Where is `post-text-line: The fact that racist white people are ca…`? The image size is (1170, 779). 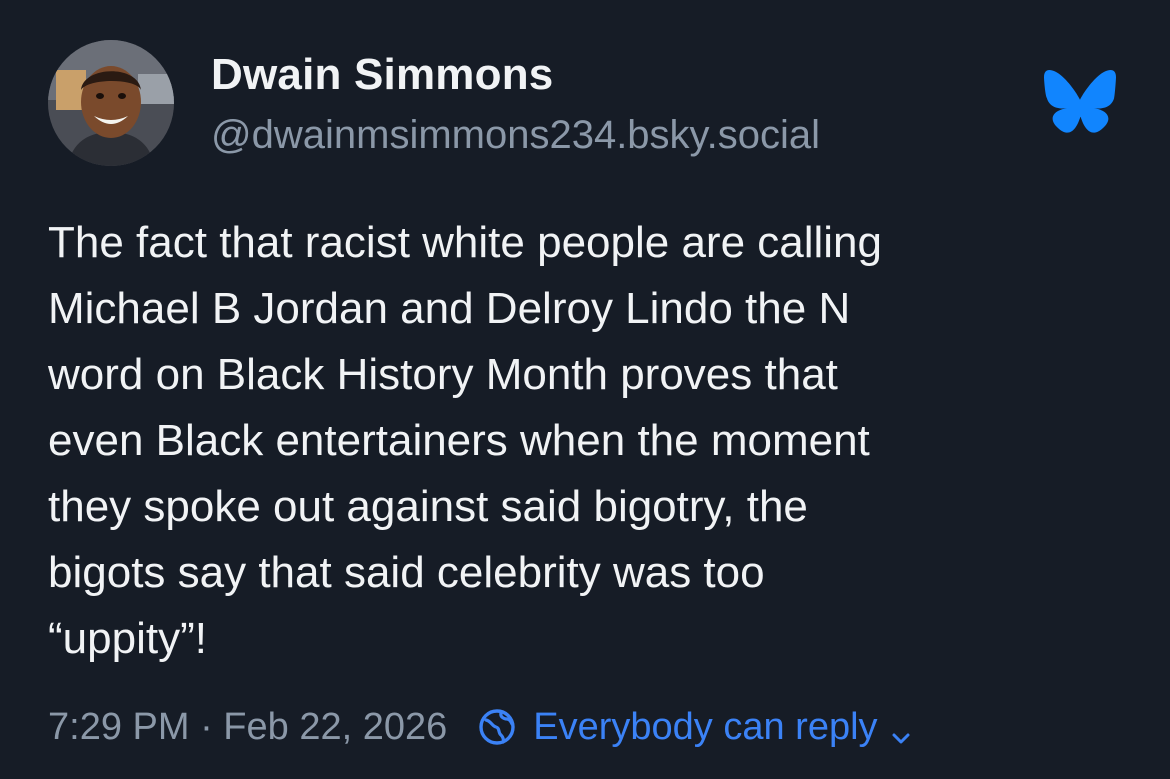 post-text-line: The fact that racist white people are ca… is located at coordinates (465, 242).